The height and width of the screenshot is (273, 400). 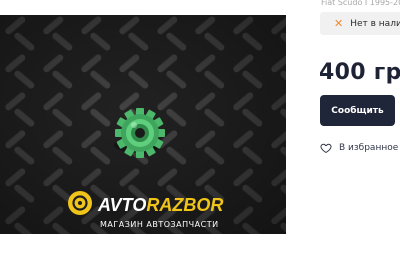 I want to click on watermark-tagline: МАГАЗИН АВТОЗАПЧАСТИ, so click(x=159, y=224).